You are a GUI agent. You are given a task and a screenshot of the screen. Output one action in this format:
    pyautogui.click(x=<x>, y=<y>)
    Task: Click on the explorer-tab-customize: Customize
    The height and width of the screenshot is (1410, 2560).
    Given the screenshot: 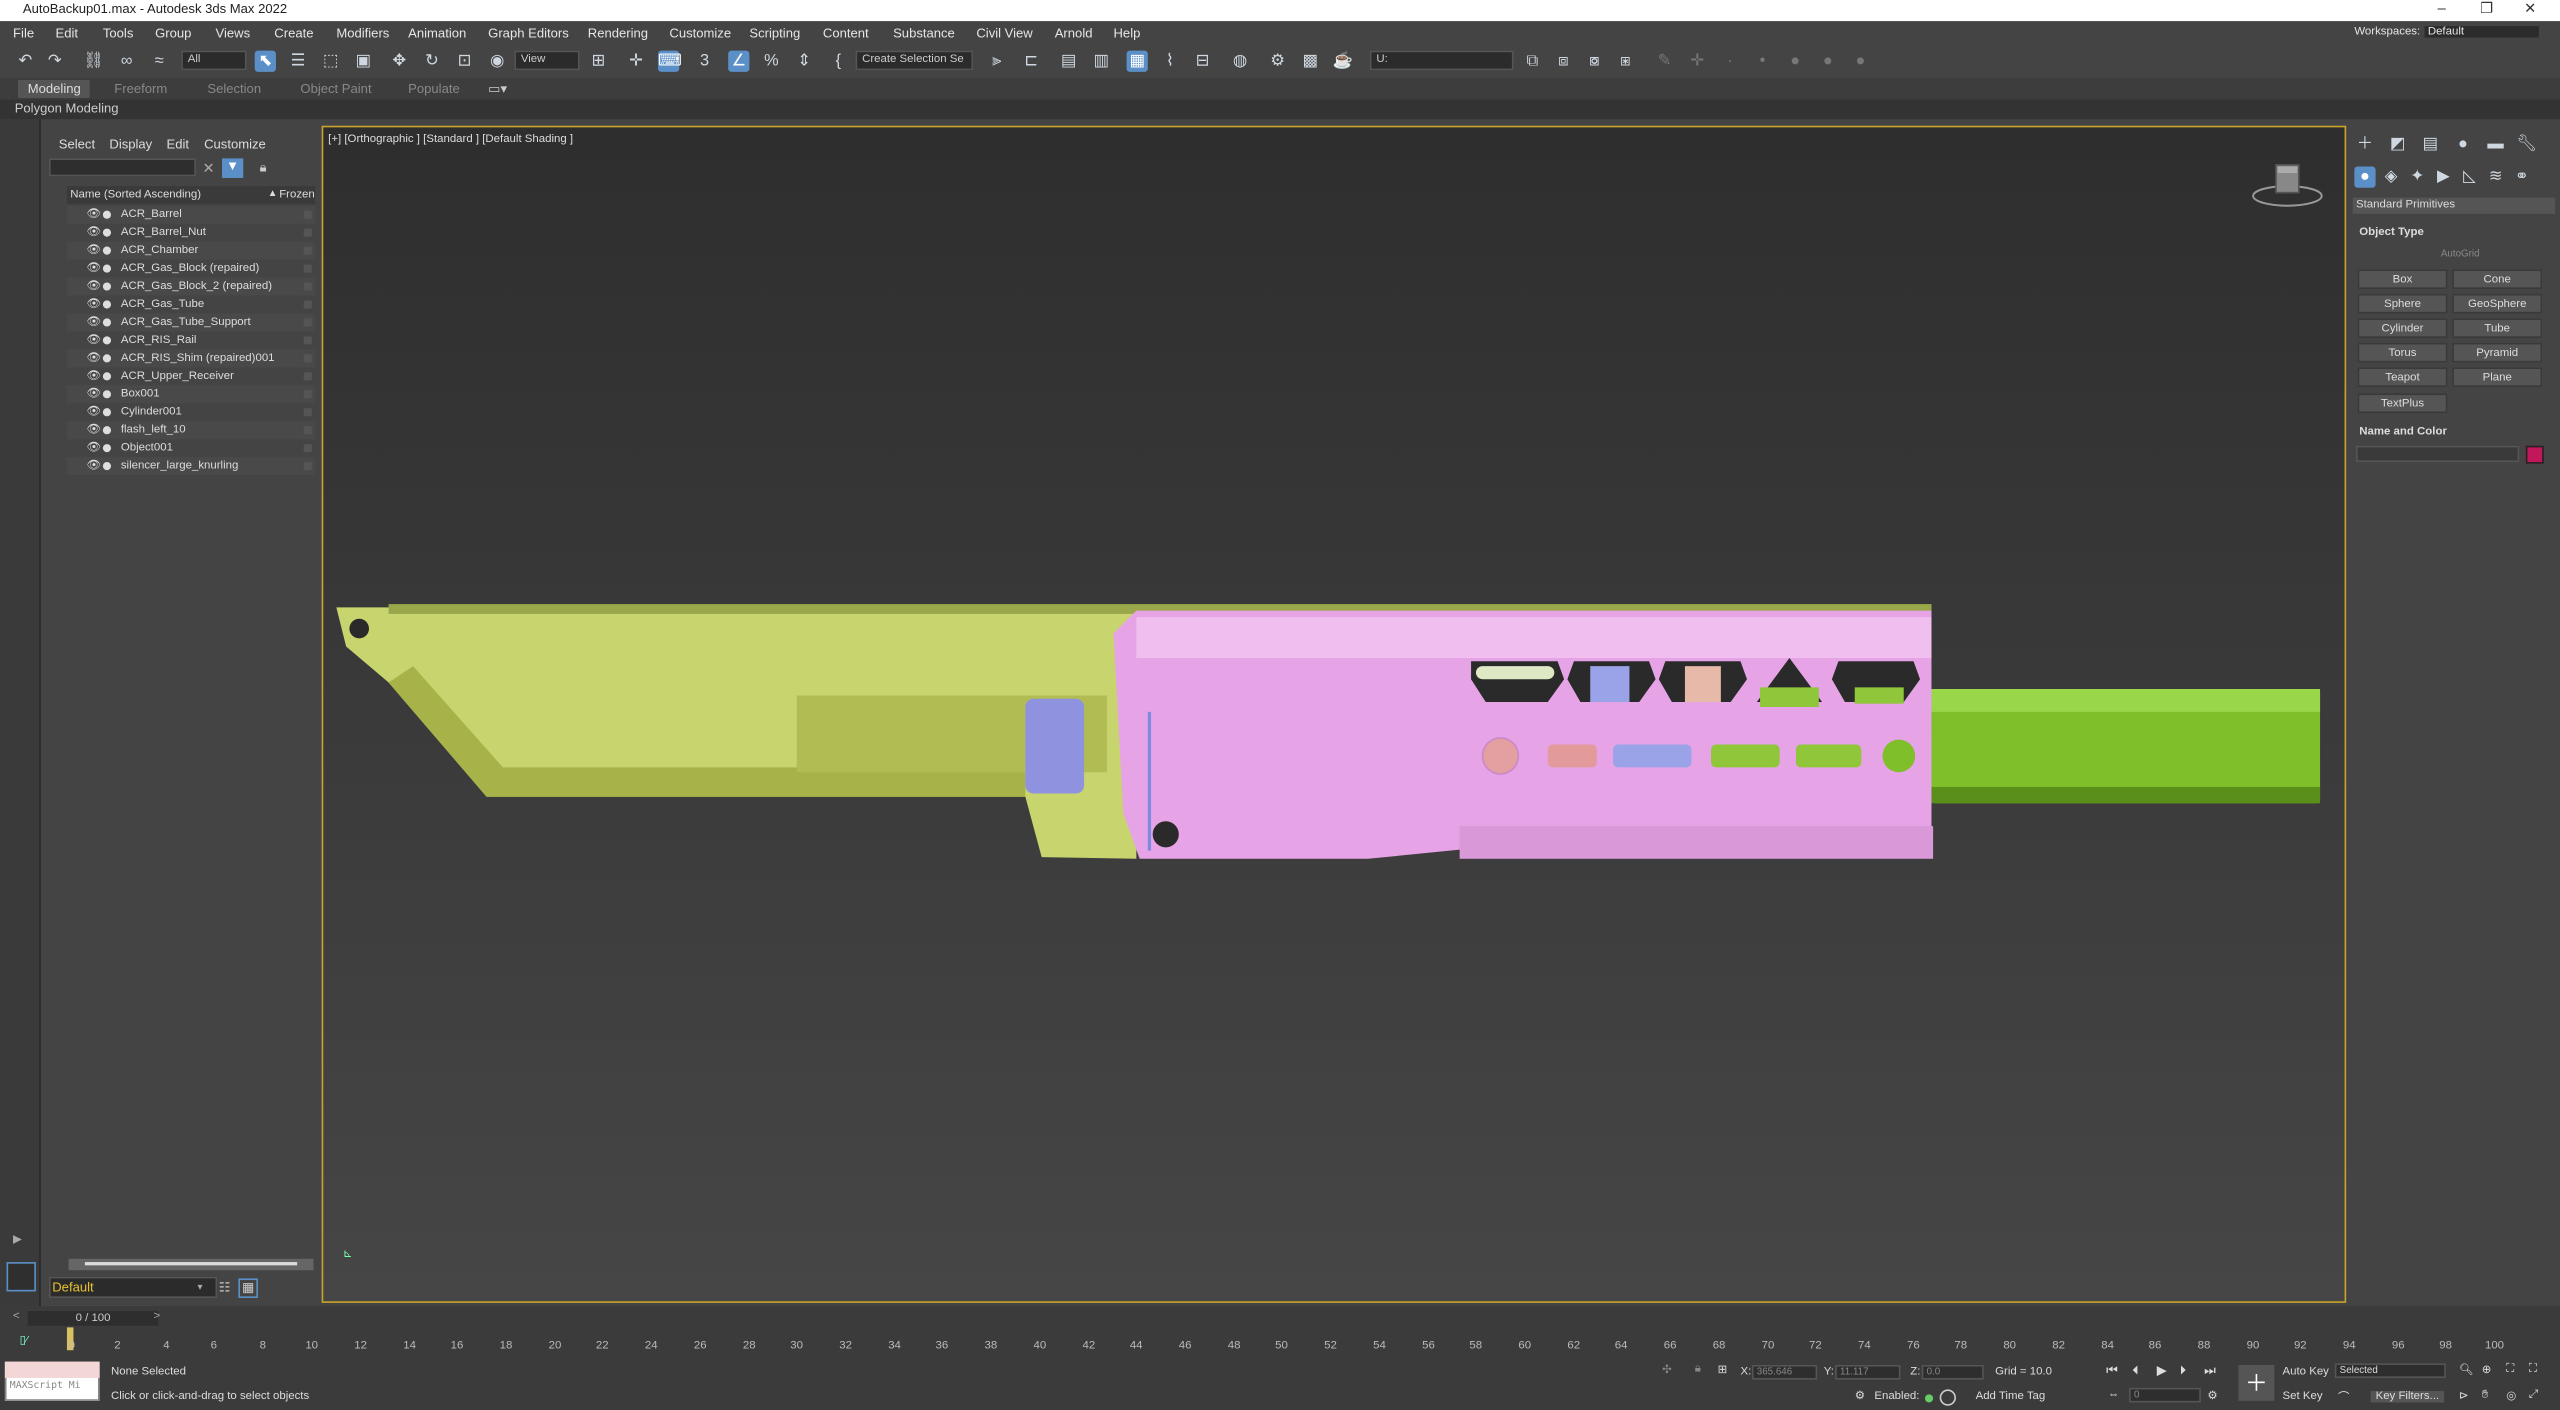 What is the action you would take?
    pyautogui.click(x=235, y=144)
    